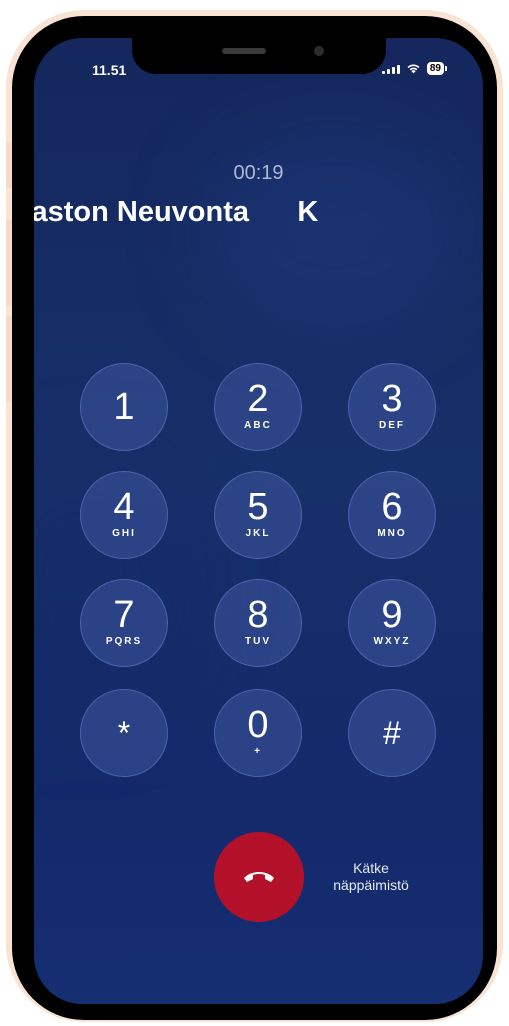 The height and width of the screenshot is (1026, 509). I want to click on keypad-key-1: 1, so click(124, 407).